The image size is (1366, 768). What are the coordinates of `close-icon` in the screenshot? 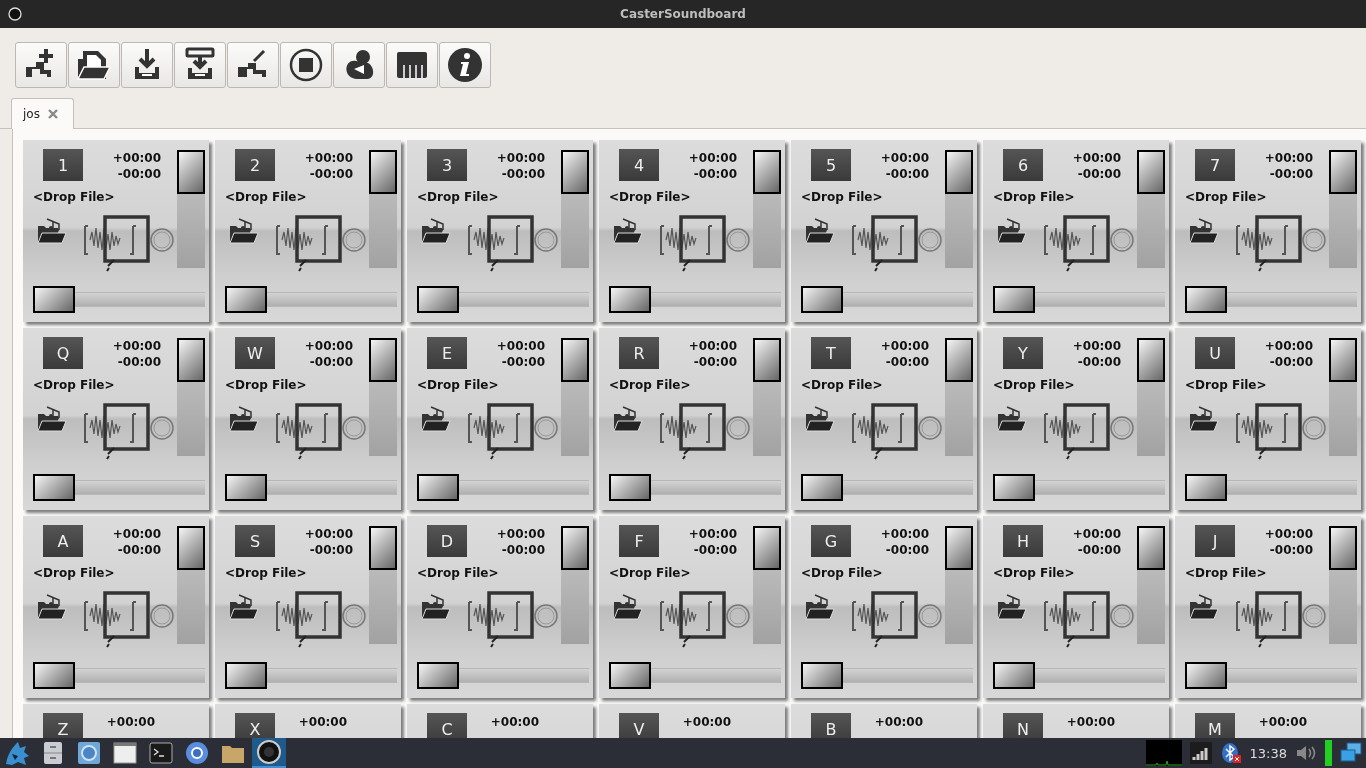 It's located at (52, 114).